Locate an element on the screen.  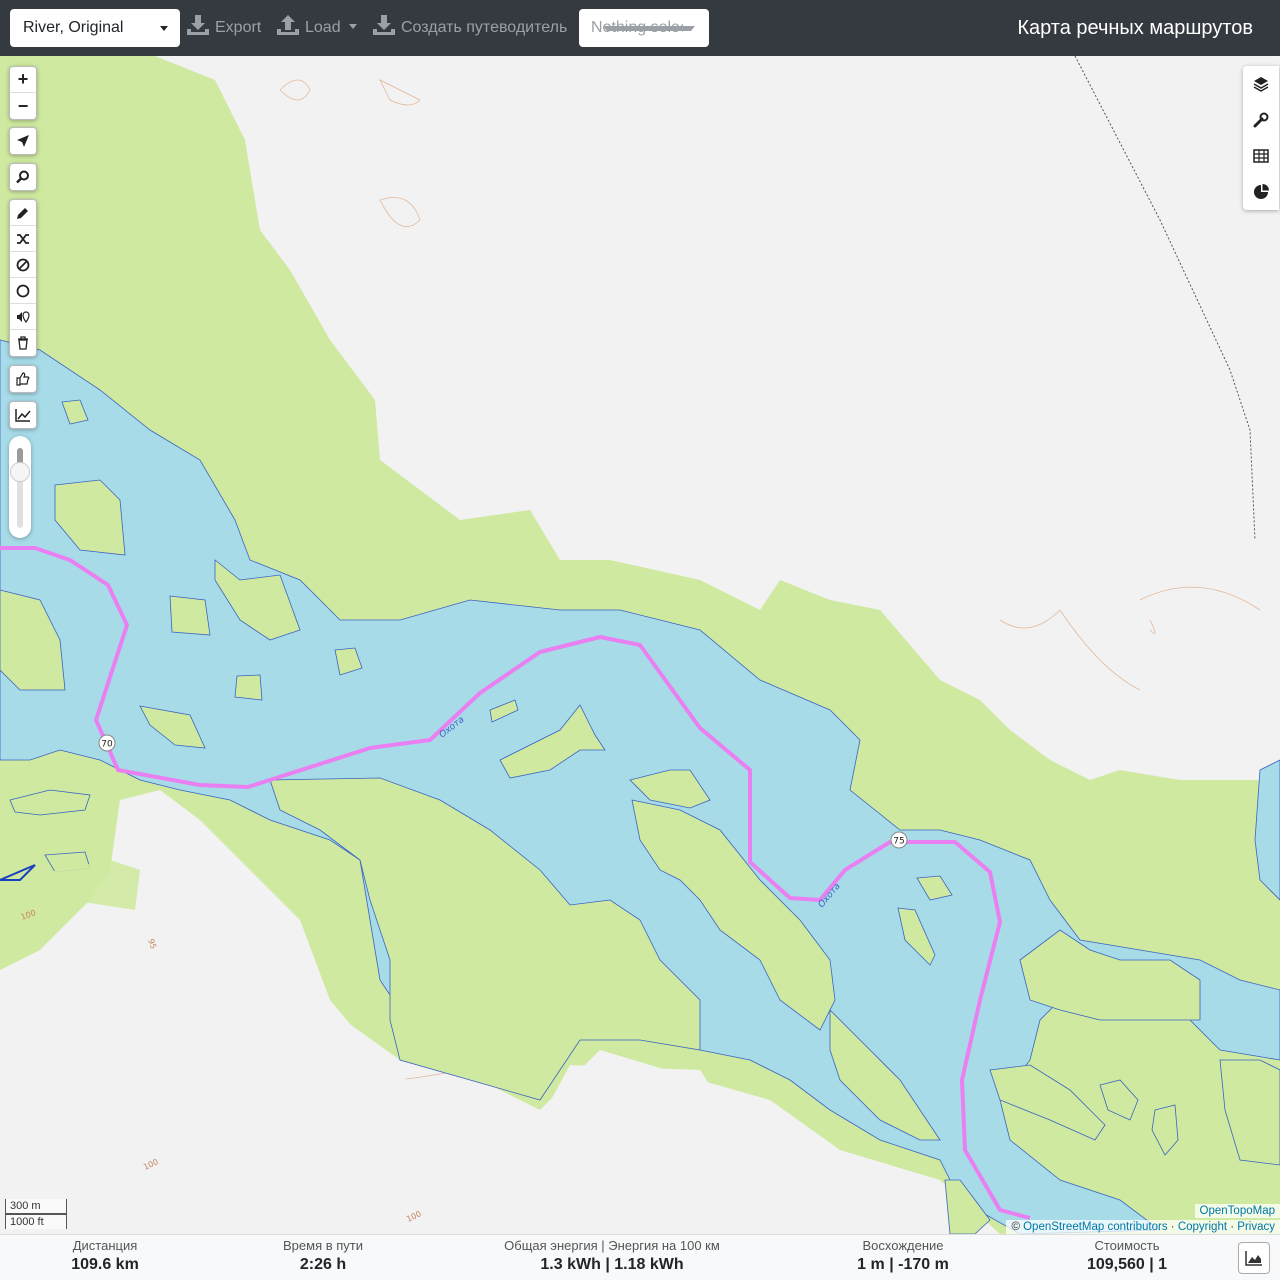
thumb-icon is located at coordinates (23, 379).